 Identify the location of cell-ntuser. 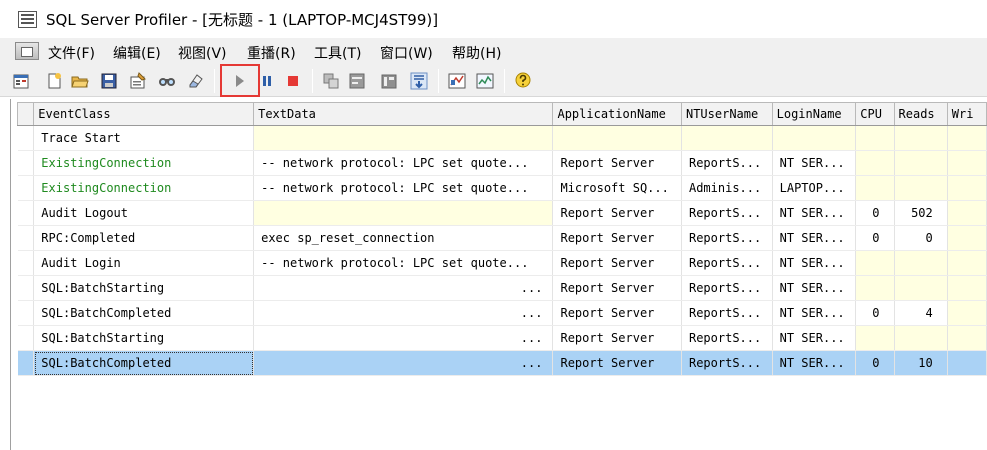
(727, 138).